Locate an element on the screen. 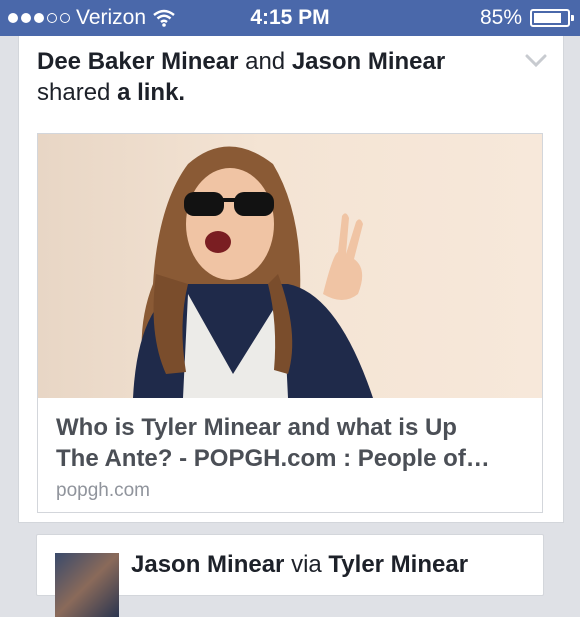  battery-percent: 85% is located at coordinates (500, 17).